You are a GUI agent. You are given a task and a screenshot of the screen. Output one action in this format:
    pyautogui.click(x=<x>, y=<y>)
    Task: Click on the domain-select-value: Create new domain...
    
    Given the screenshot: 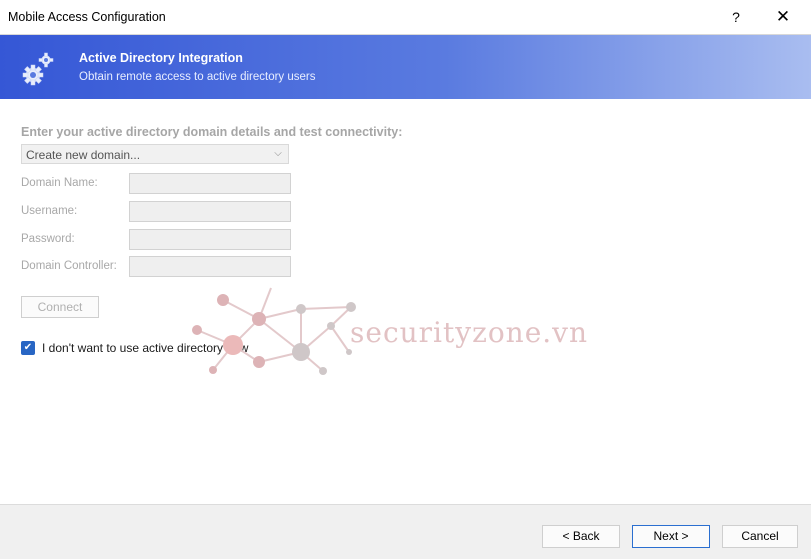 What is the action you would take?
    pyautogui.click(x=83, y=155)
    